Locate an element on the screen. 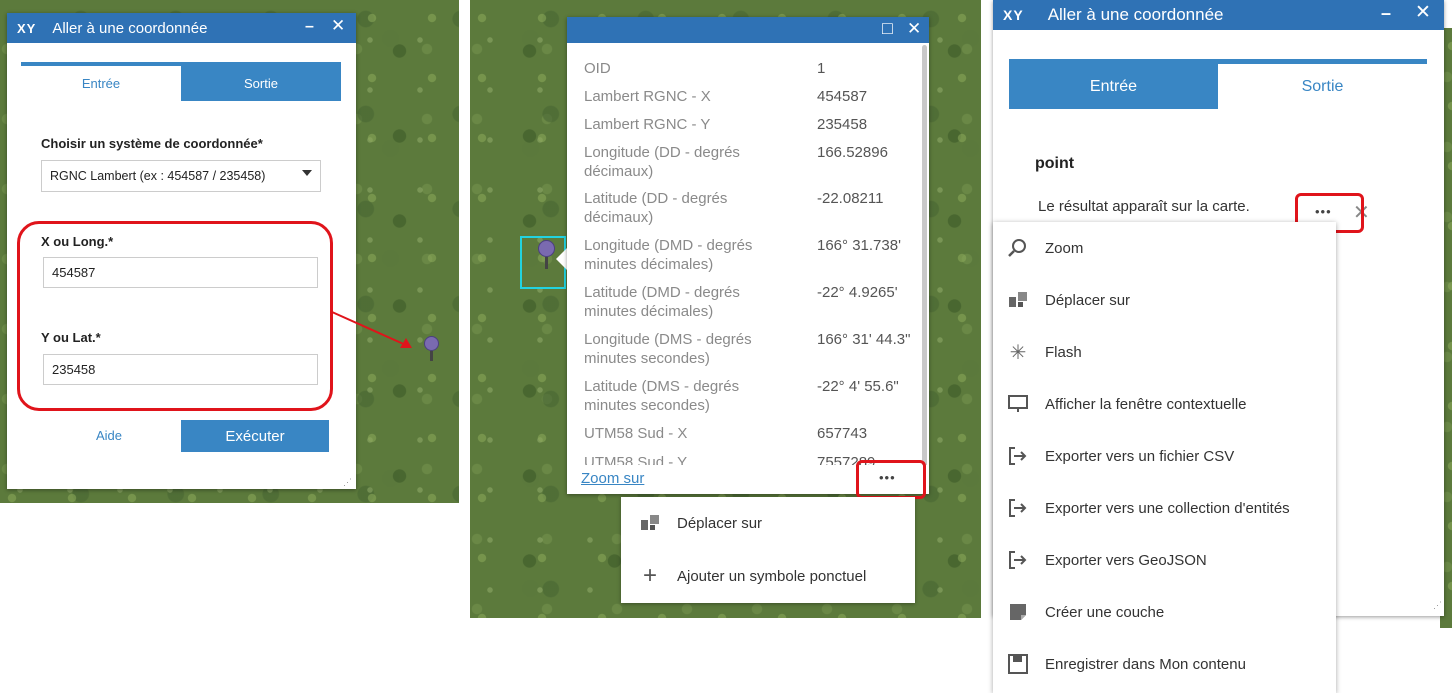 The image size is (1452, 693). menu-item-export-geojson: Exporter vers GeoJSON is located at coordinates (1107, 560).